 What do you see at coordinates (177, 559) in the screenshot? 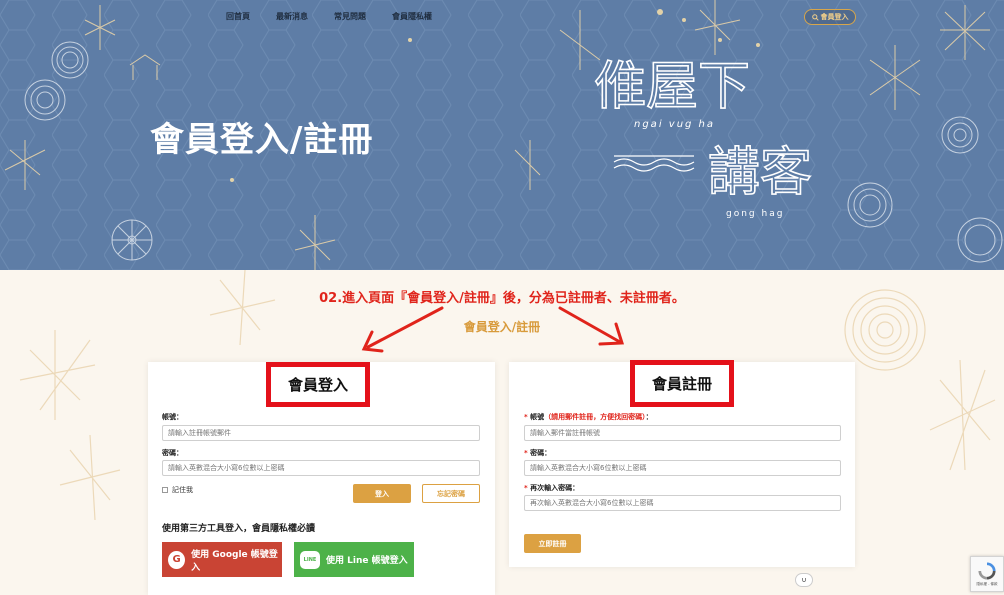
I see `google-icon: G` at bounding box center [177, 559].